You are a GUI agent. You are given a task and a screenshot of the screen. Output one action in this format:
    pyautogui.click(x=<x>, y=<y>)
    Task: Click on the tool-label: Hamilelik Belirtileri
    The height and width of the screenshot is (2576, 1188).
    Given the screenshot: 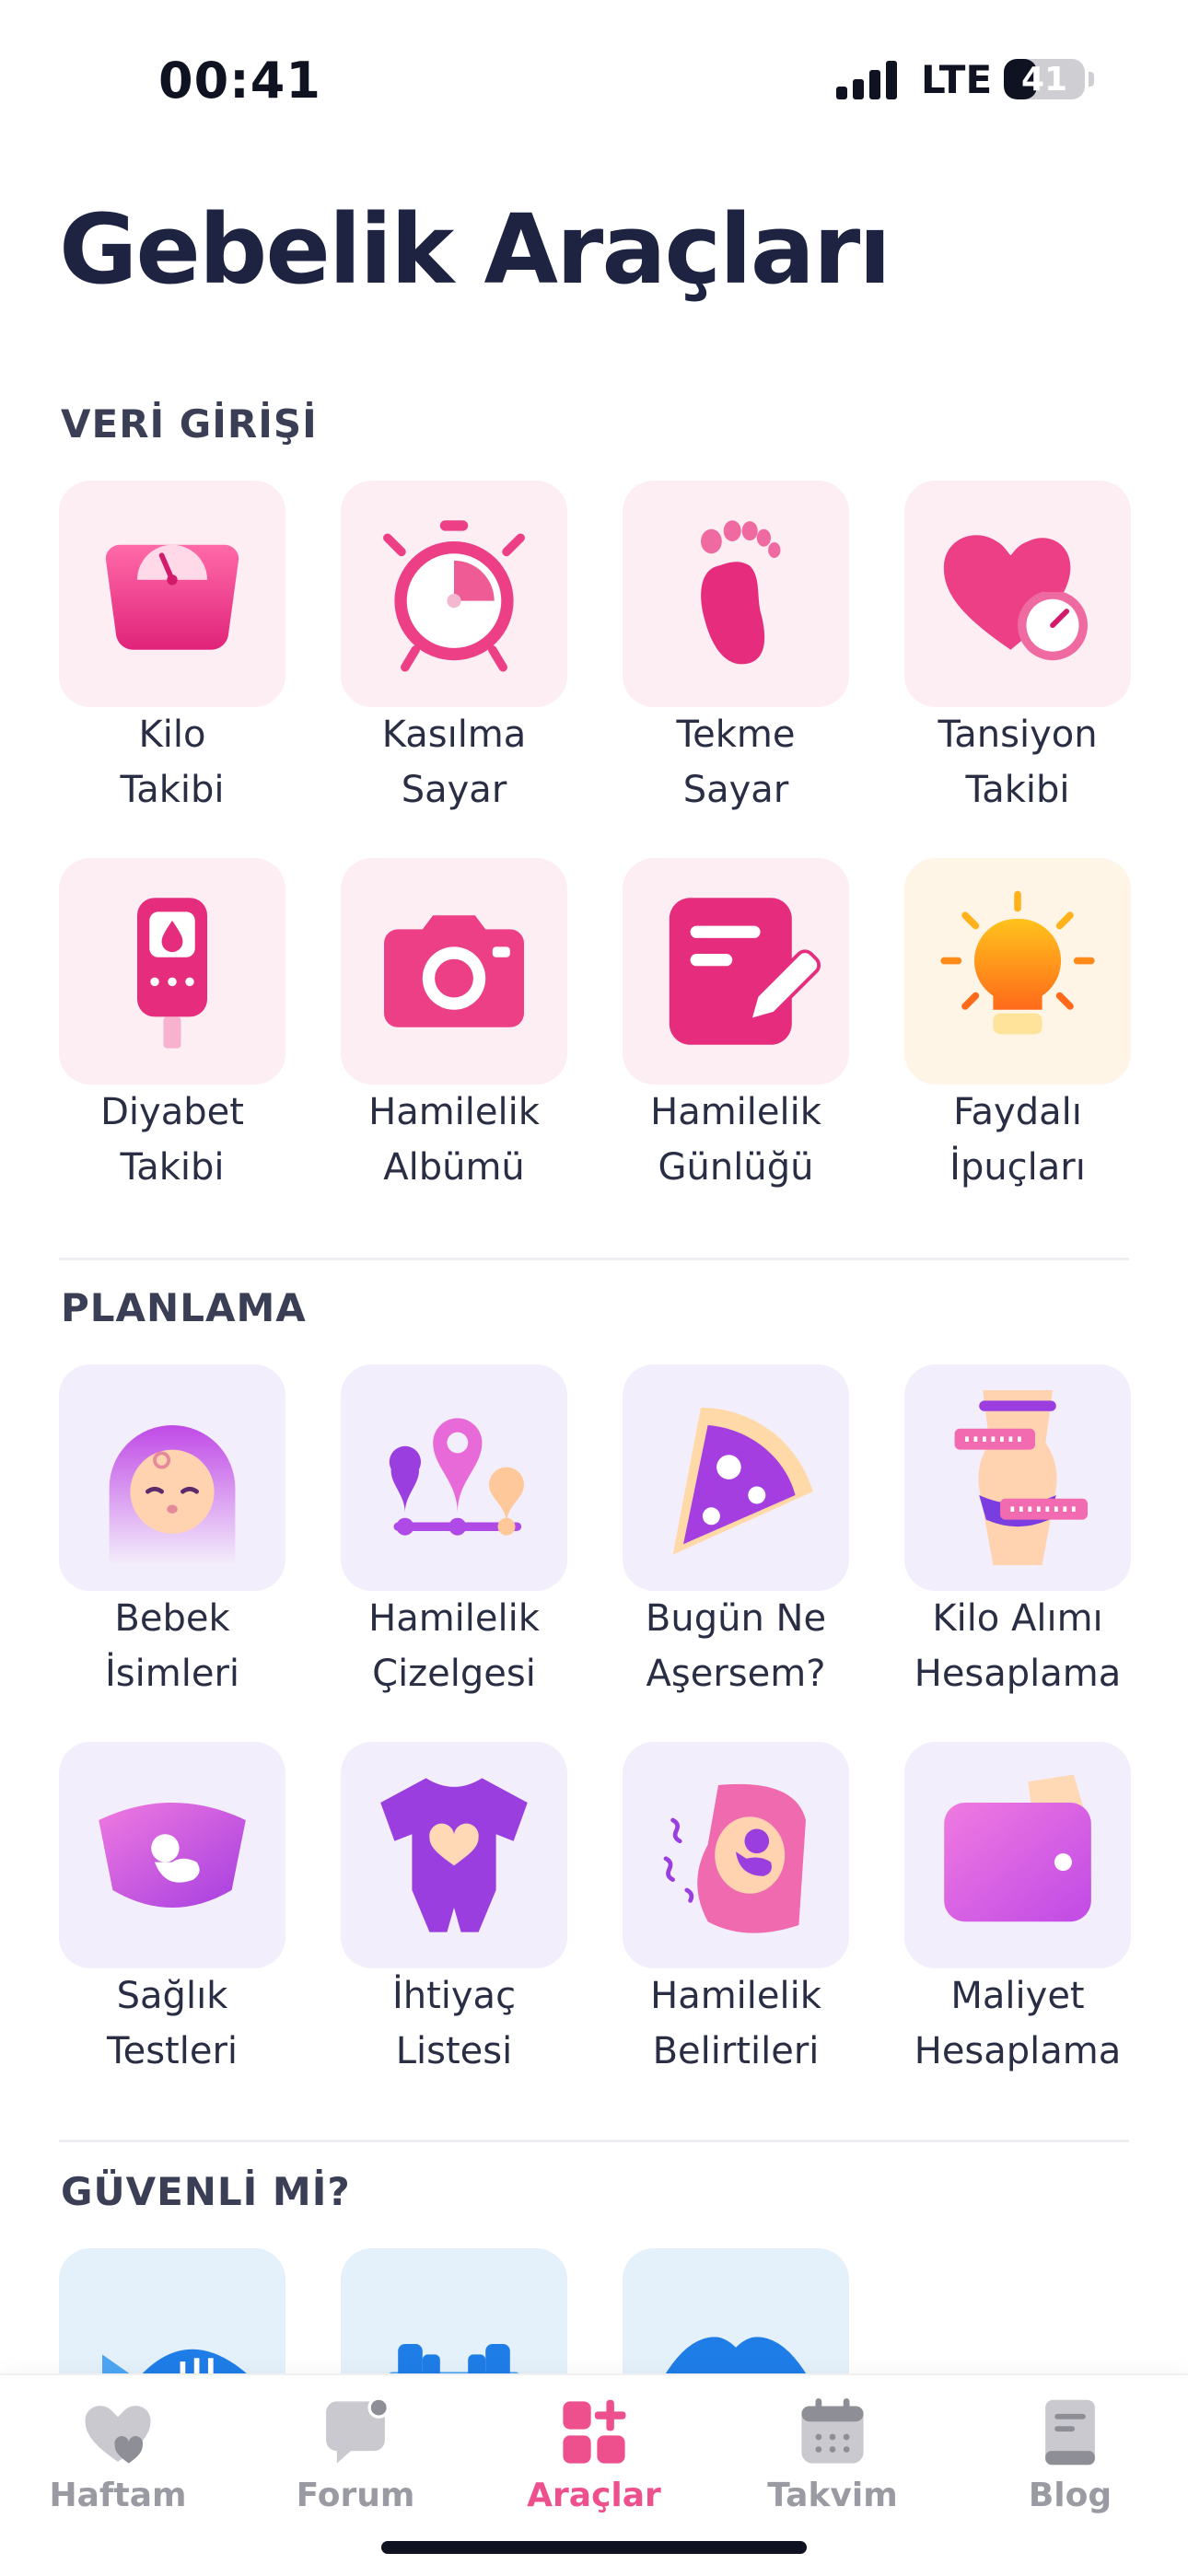 What is the action you would take?
    pyautogui.click(x=736, y=2023)
    